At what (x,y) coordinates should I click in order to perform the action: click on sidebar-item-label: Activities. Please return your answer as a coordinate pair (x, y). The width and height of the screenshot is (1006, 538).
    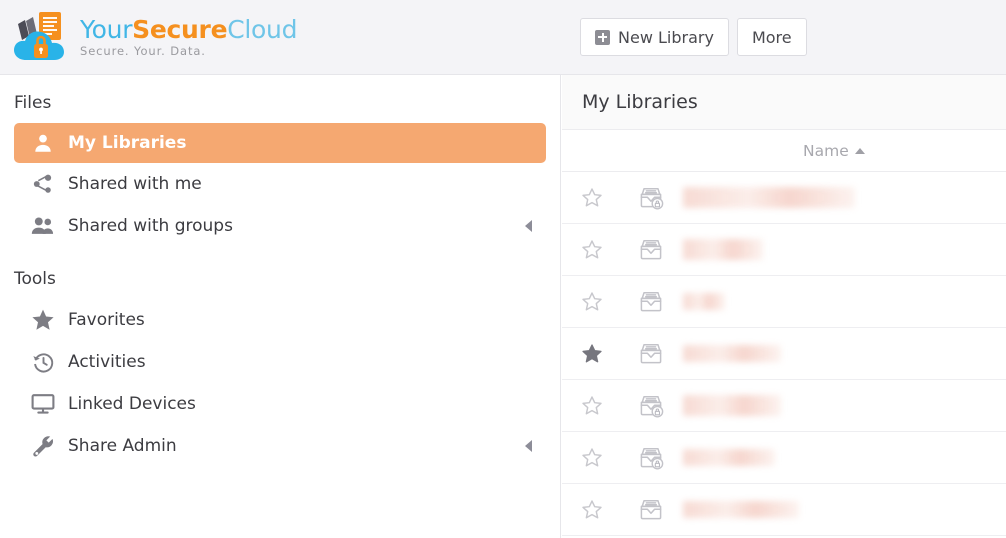
    Looking at the image, I should click on (107, 362).